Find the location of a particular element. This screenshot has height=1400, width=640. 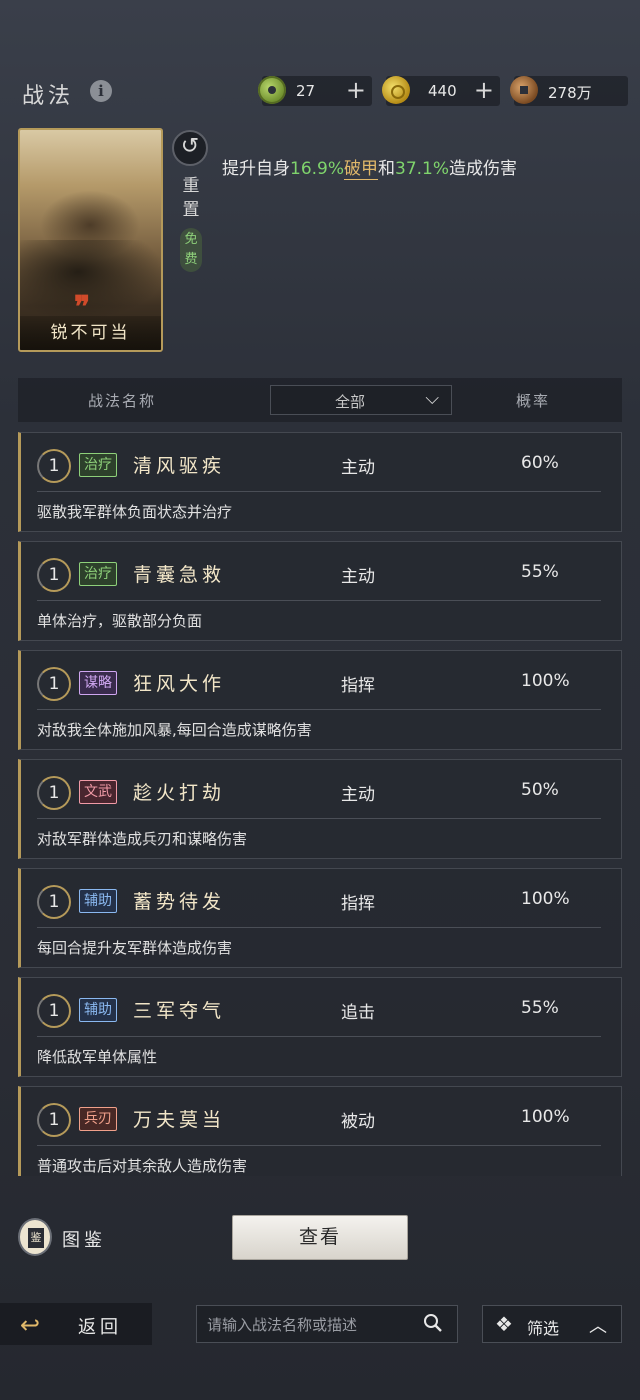

skill-description: 驱散我军群体负面状态并治疗 is located at coordinates (135, 512).